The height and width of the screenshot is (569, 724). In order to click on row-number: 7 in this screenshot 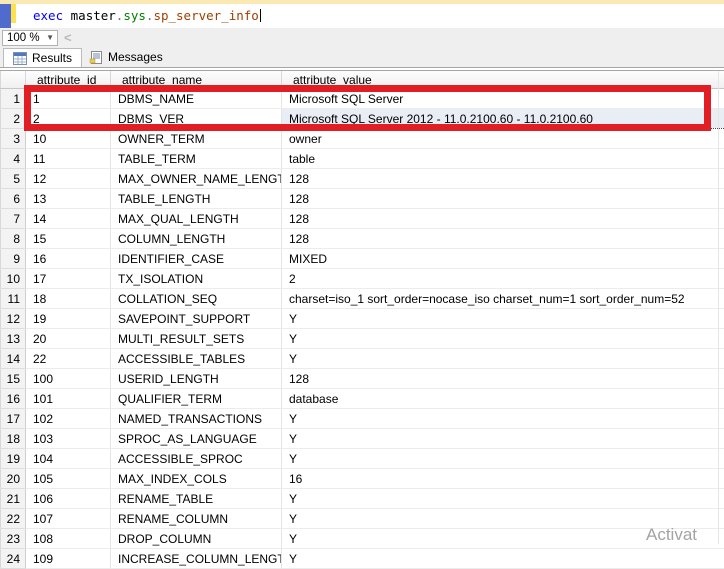, I will do `click(13, 219)`.